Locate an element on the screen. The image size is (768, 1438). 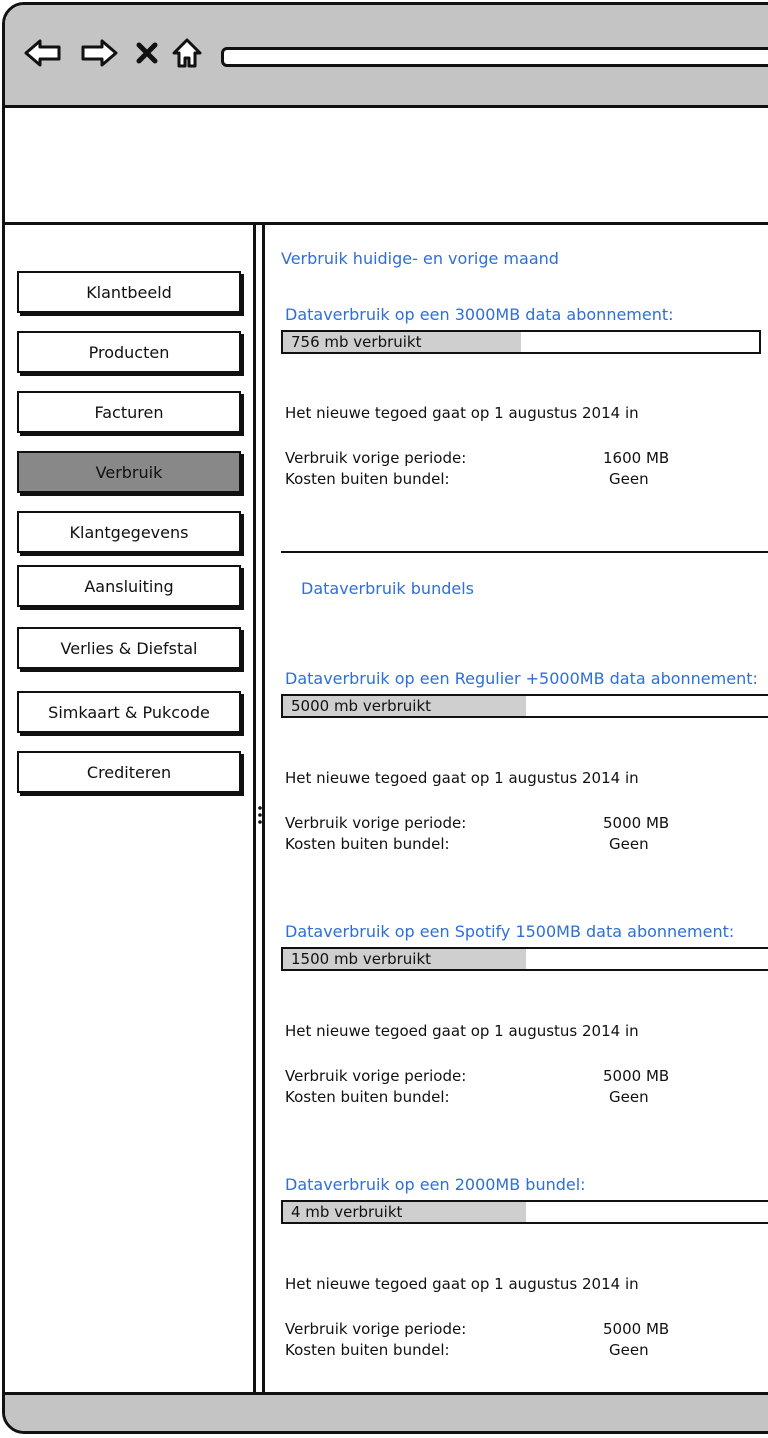
nav-klantbeeld: Klantbeeld is located at coordinates (129, 292).